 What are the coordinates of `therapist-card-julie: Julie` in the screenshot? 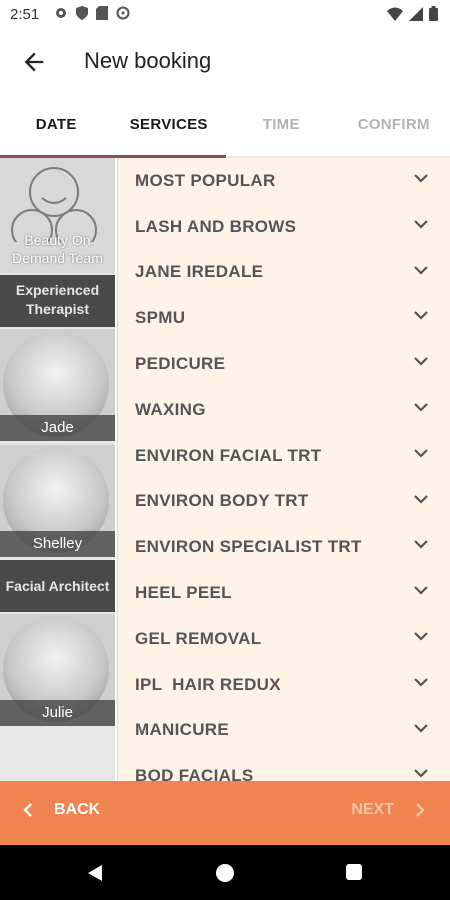 It's located at (57, 670).